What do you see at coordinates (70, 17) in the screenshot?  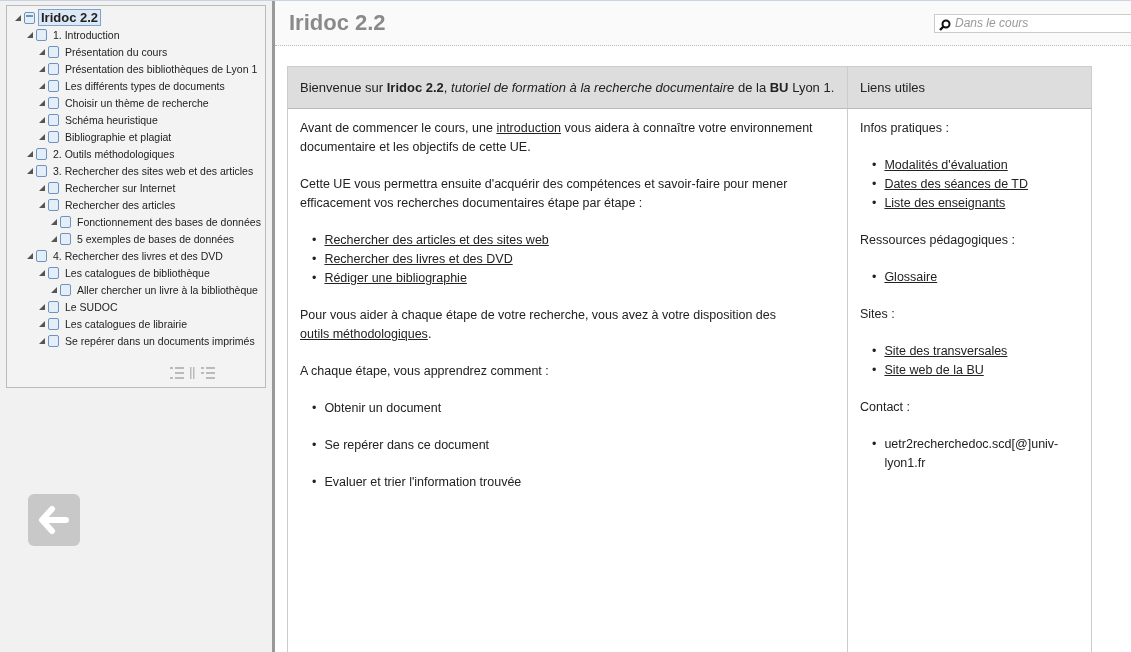 I see `tree-item: Iridoc 2.2` at bounding box center [70, 17].